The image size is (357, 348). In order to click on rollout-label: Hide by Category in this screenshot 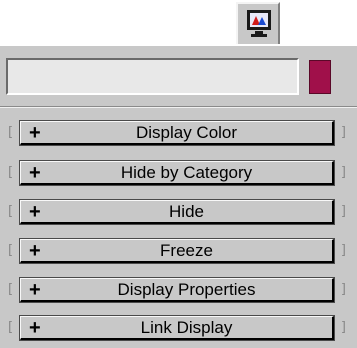, I will do `click(186, 172)`.